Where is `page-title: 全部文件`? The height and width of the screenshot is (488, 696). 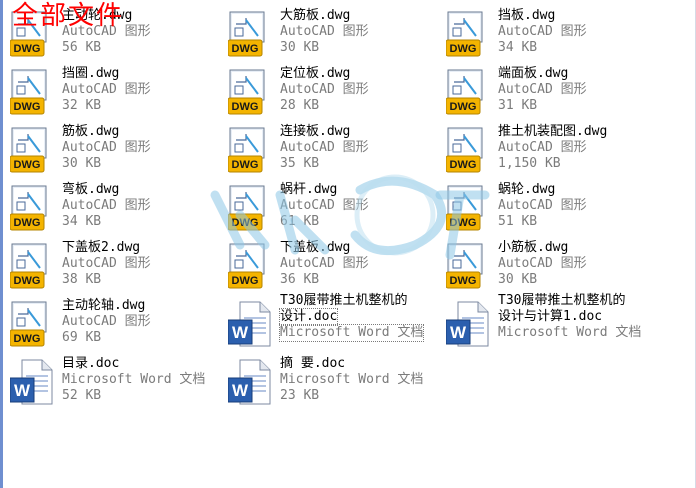 page-title: 全部文件 is located at coordinates (68, 16).